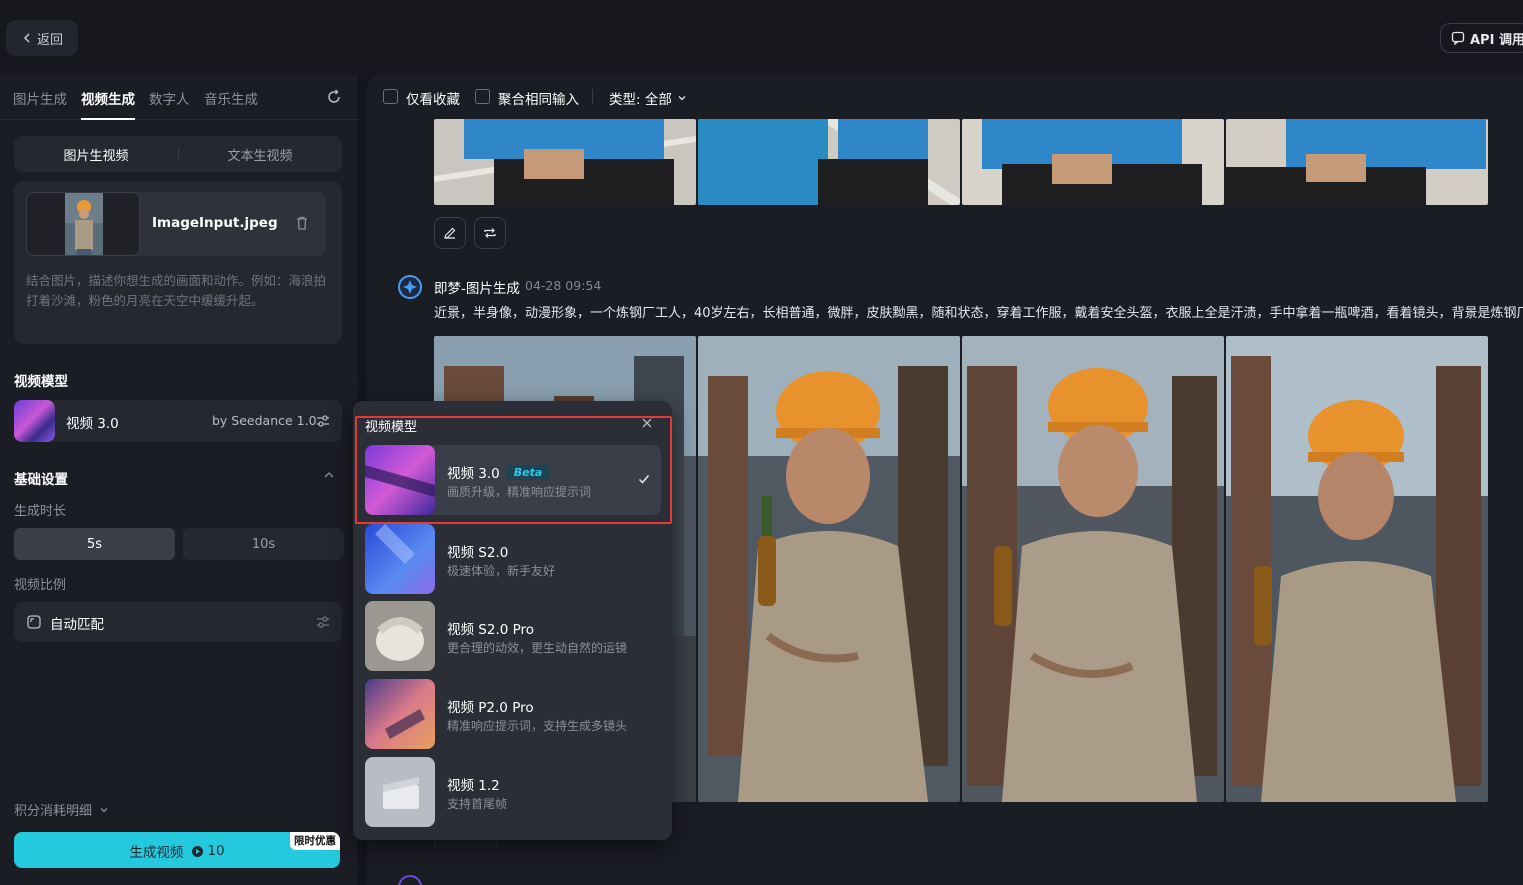  What do you see at coordinates (83, 224) in the screenshot?
I see `file-thumbnail` at bounding box center [83, 224].